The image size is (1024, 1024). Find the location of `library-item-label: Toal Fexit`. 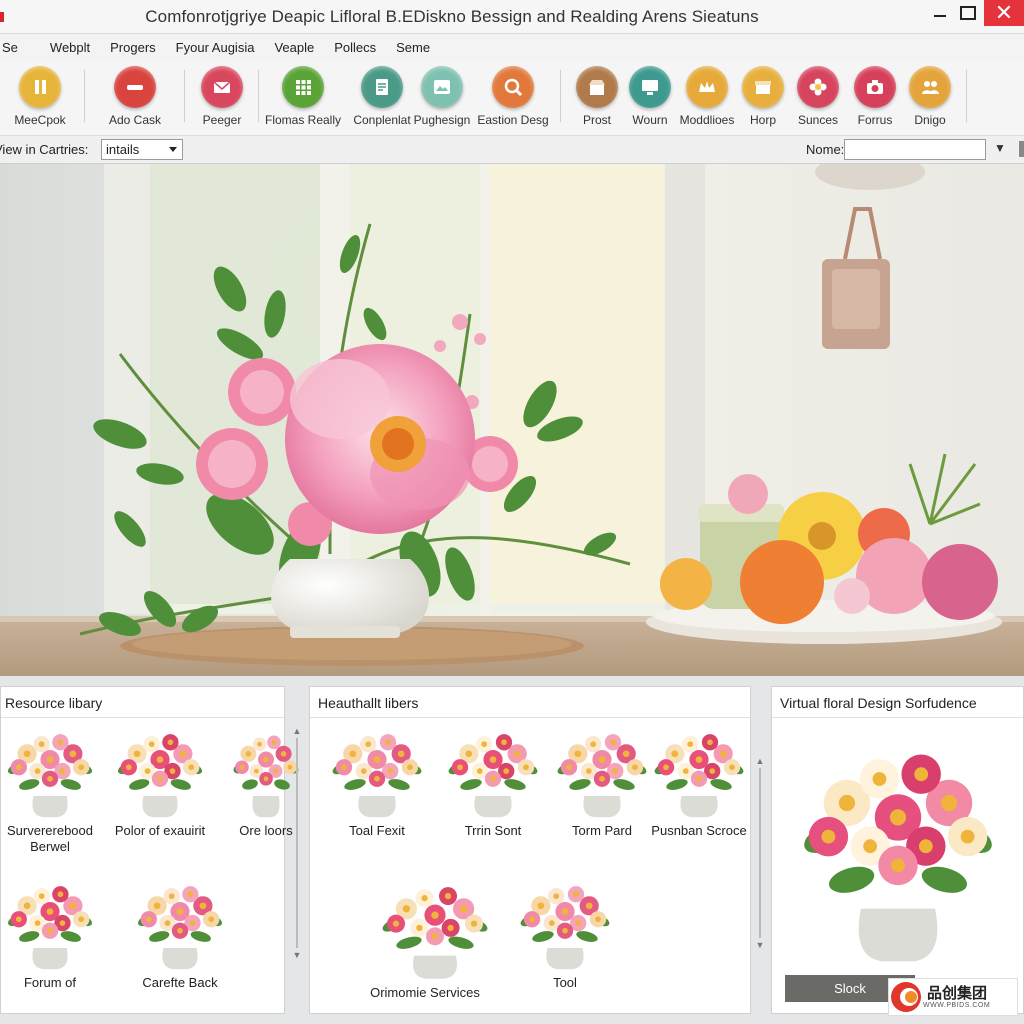

library-item-label: Toal Fexit is located at coordinates (377, 830).